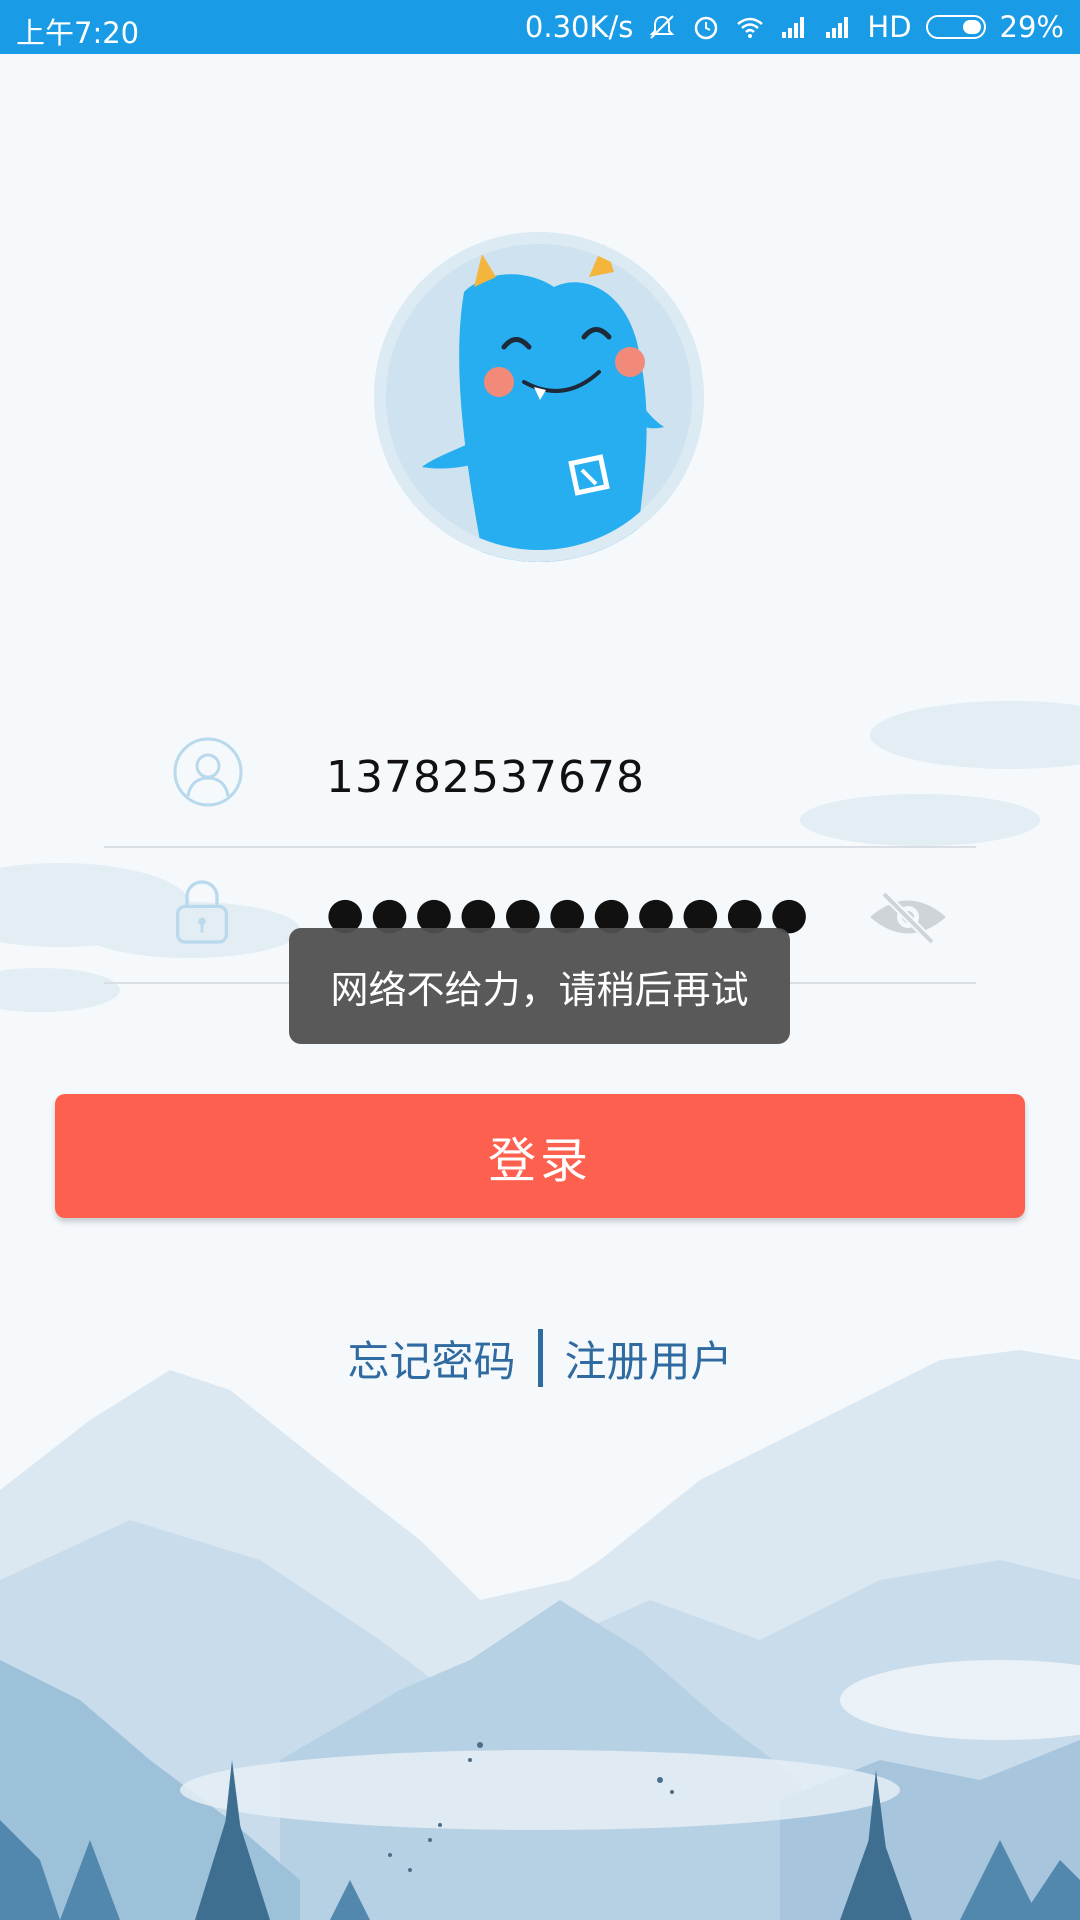  I want to click on phone-input: 13782537678, so click(485, 777).